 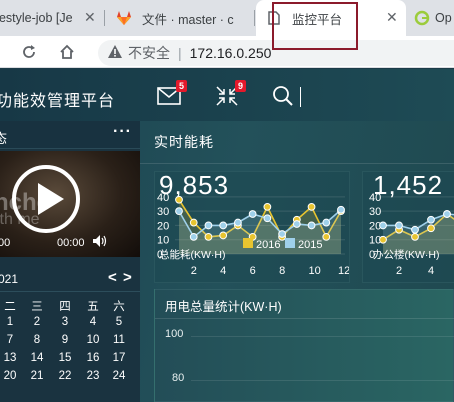 What do you see at coordinates (11, 322) in the screenshot?
I see `calendar-day: 1` at bounding box center [11, 322].